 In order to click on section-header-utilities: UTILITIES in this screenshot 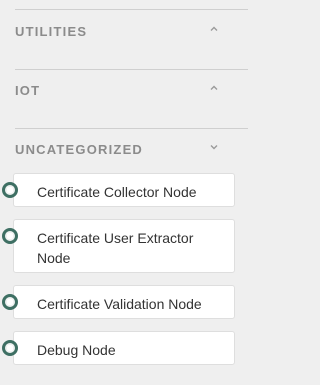, I will do `click(131, 31)`.